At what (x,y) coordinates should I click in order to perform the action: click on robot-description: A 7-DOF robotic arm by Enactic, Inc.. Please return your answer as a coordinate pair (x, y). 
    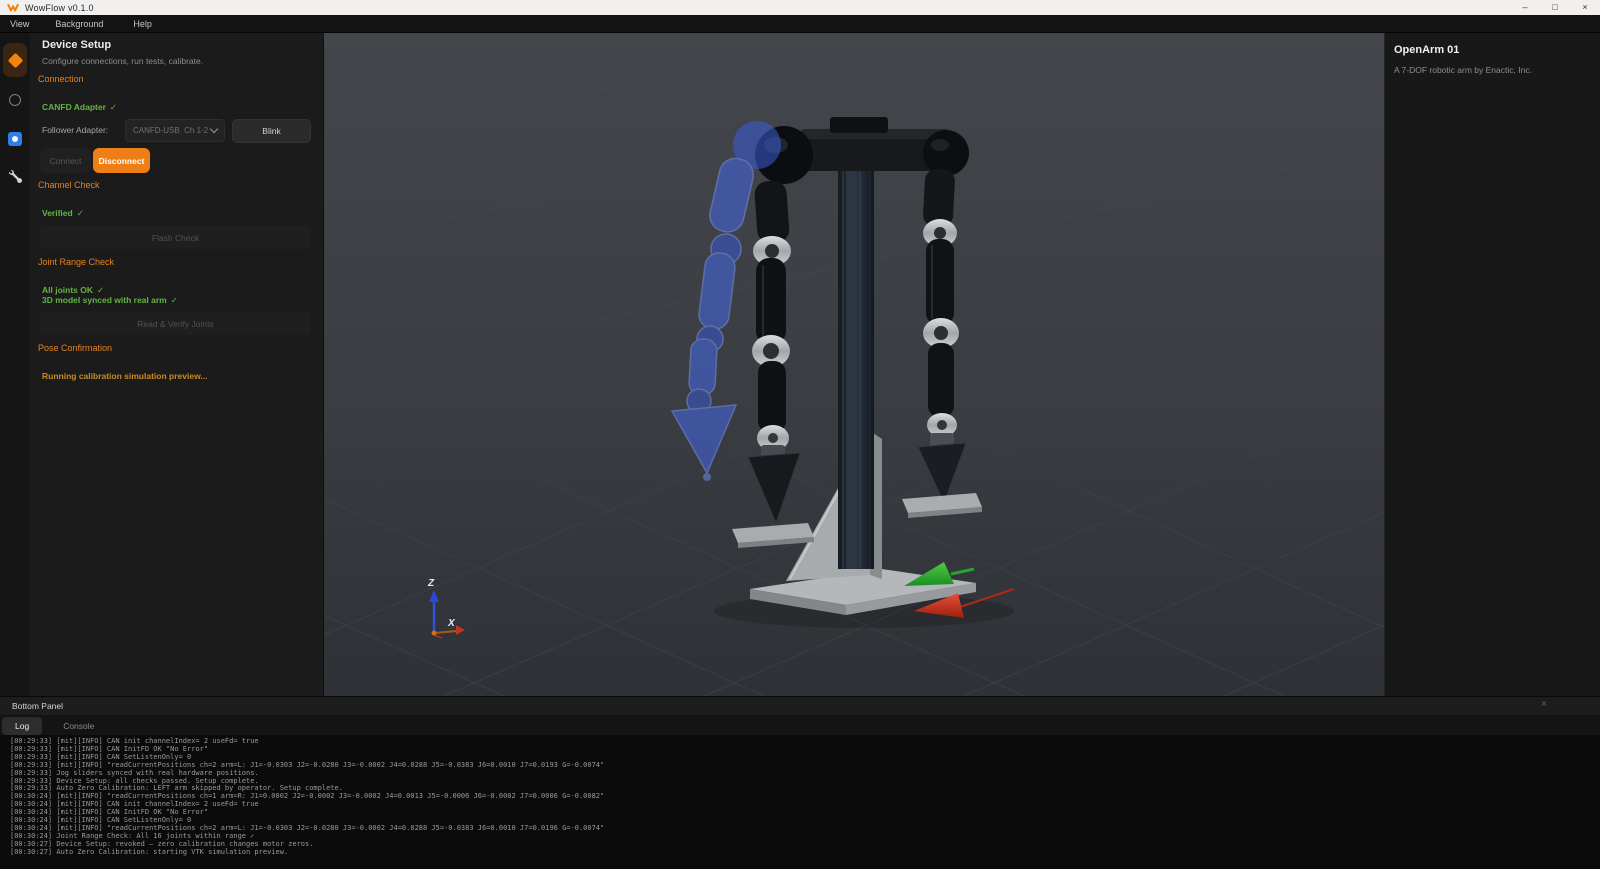
    Looking at the image, I should click on (1463, 70).